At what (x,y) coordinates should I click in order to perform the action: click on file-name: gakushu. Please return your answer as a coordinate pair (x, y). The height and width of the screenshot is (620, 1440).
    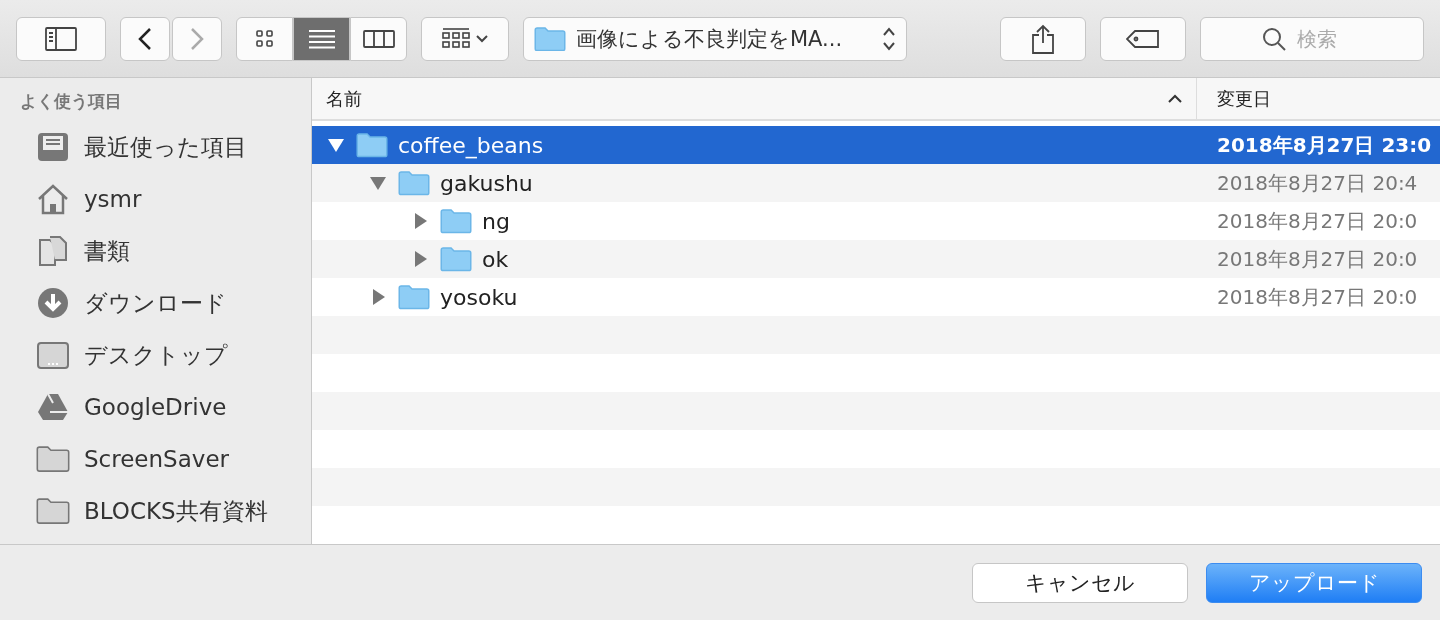
    Looking at the image, I should click on (486, 183).